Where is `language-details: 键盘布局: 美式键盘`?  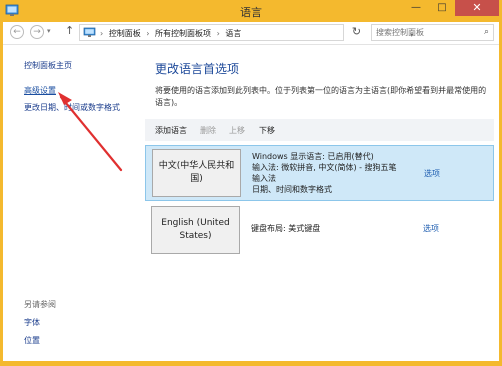
language-details: 键盘布局: 美式键盘 is located at coordinates (285, 228).